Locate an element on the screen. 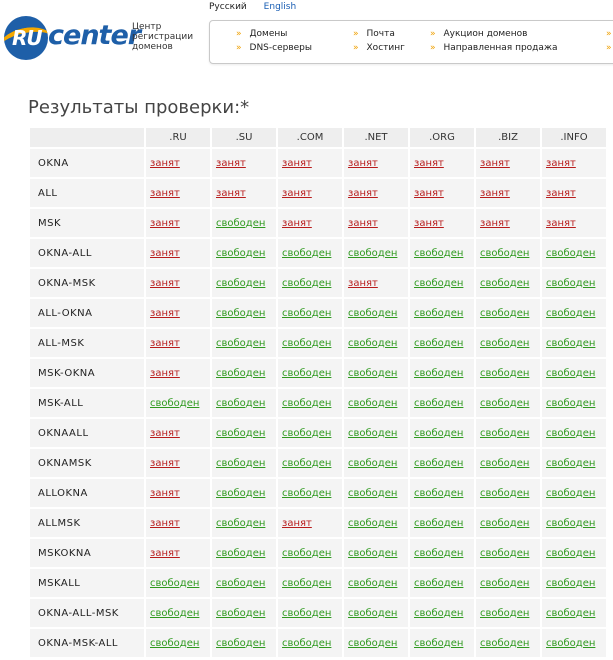 This screenshot has height=660, width=613. nav-hosting: » Хостинг is located at coordinates (379, 48).